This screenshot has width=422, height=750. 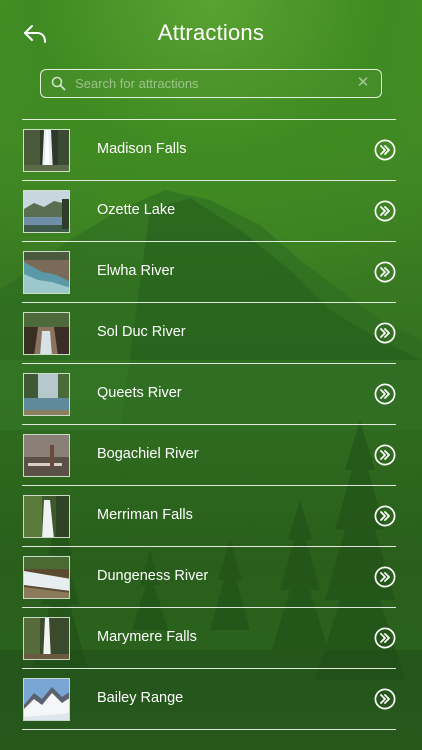 I want to click on attraction-name: Merriman Falls, so click(x=145, y=515).